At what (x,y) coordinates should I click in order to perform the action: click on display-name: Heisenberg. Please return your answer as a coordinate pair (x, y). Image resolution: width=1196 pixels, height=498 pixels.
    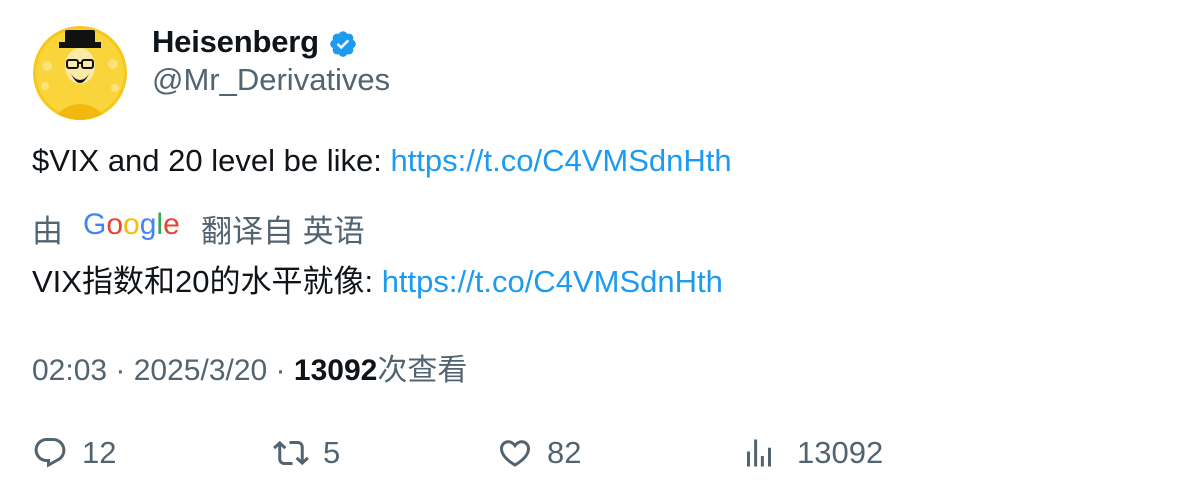
    Looking at the image, I should click on (235, 42).